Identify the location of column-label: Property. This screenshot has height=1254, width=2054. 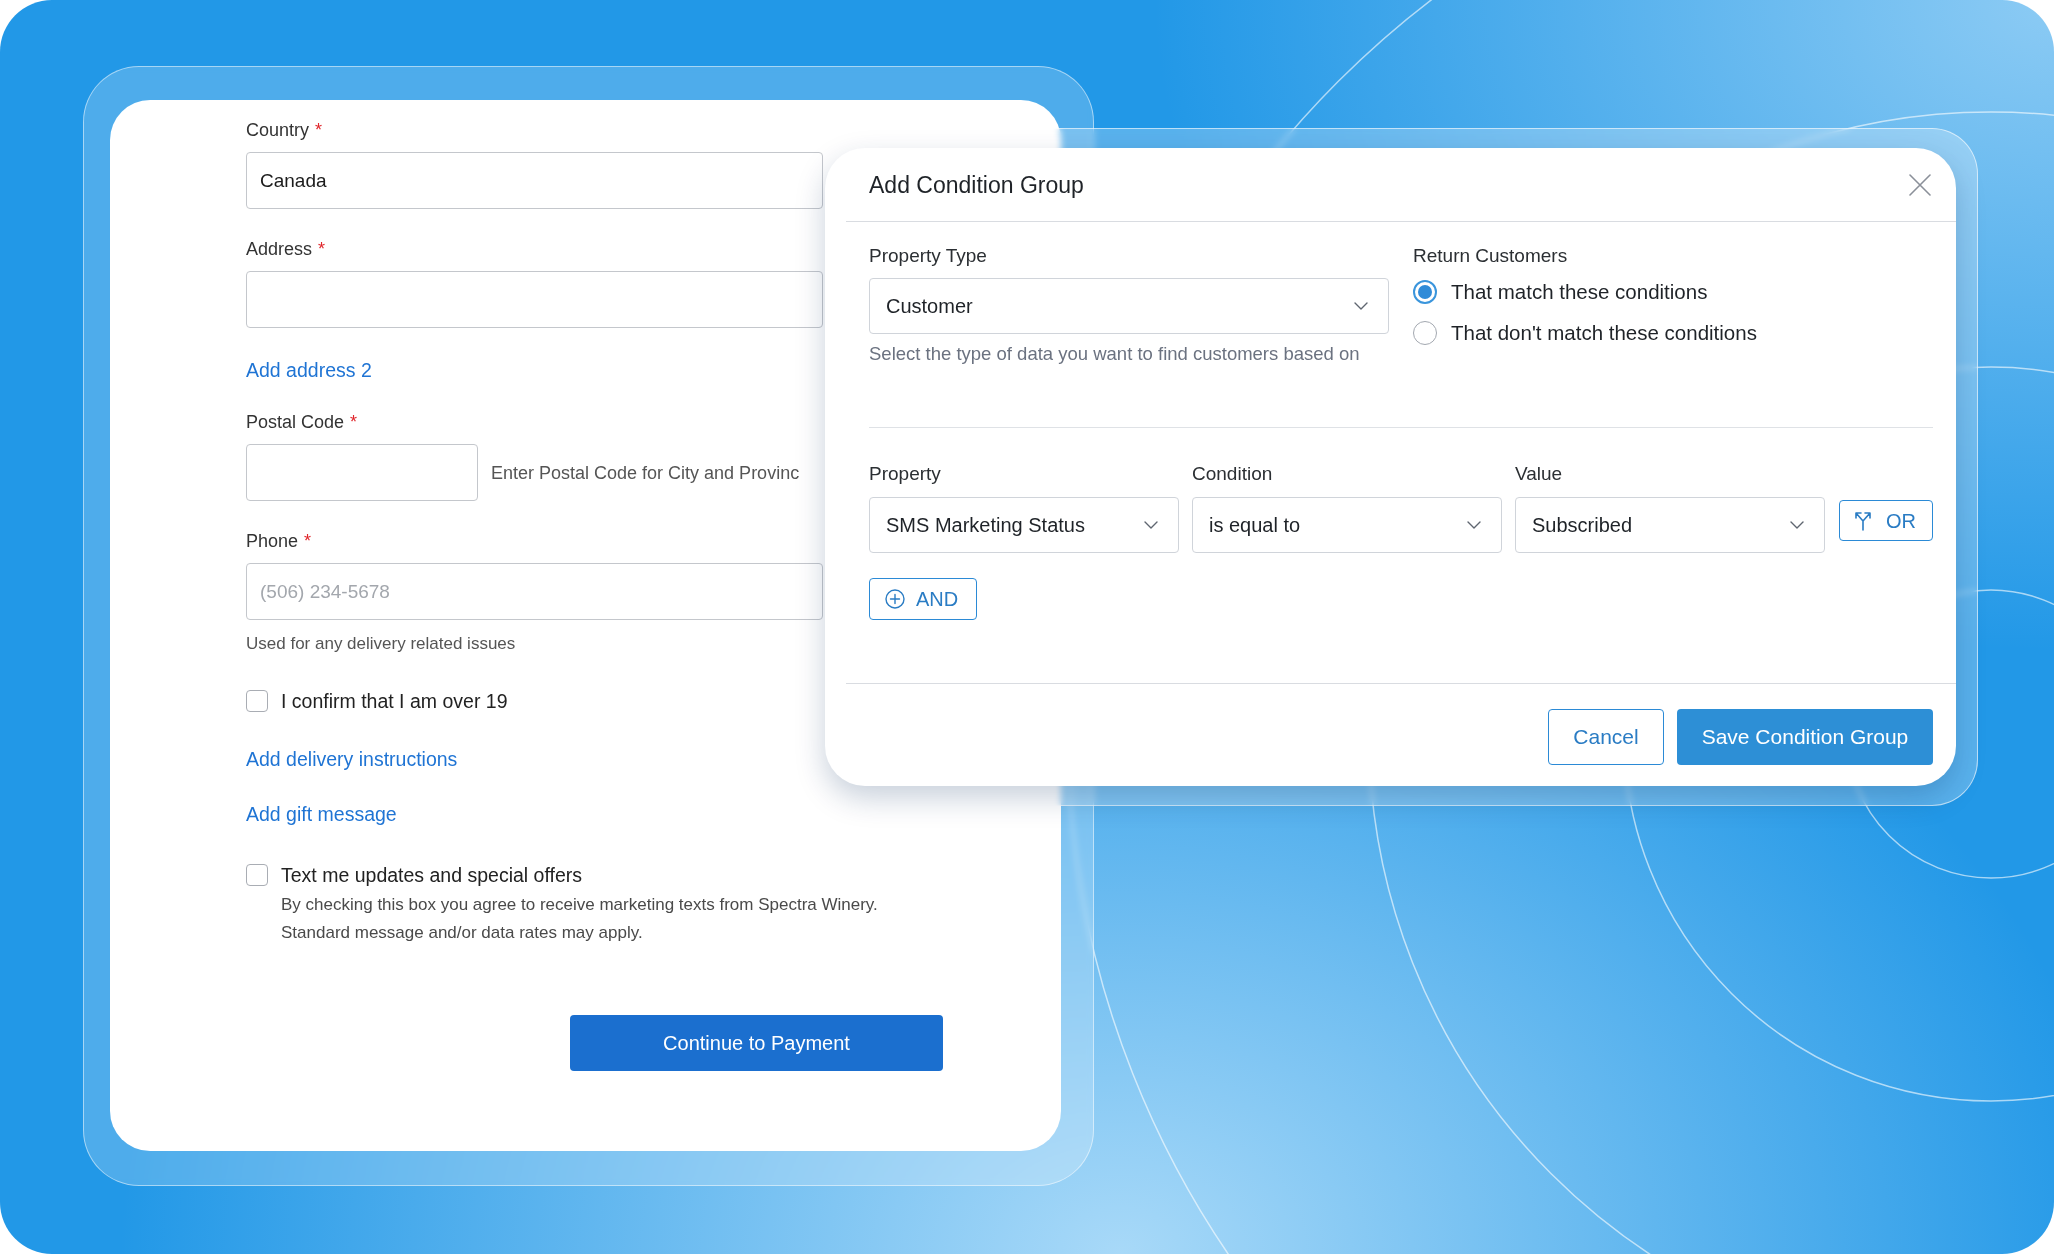
(905, 473).